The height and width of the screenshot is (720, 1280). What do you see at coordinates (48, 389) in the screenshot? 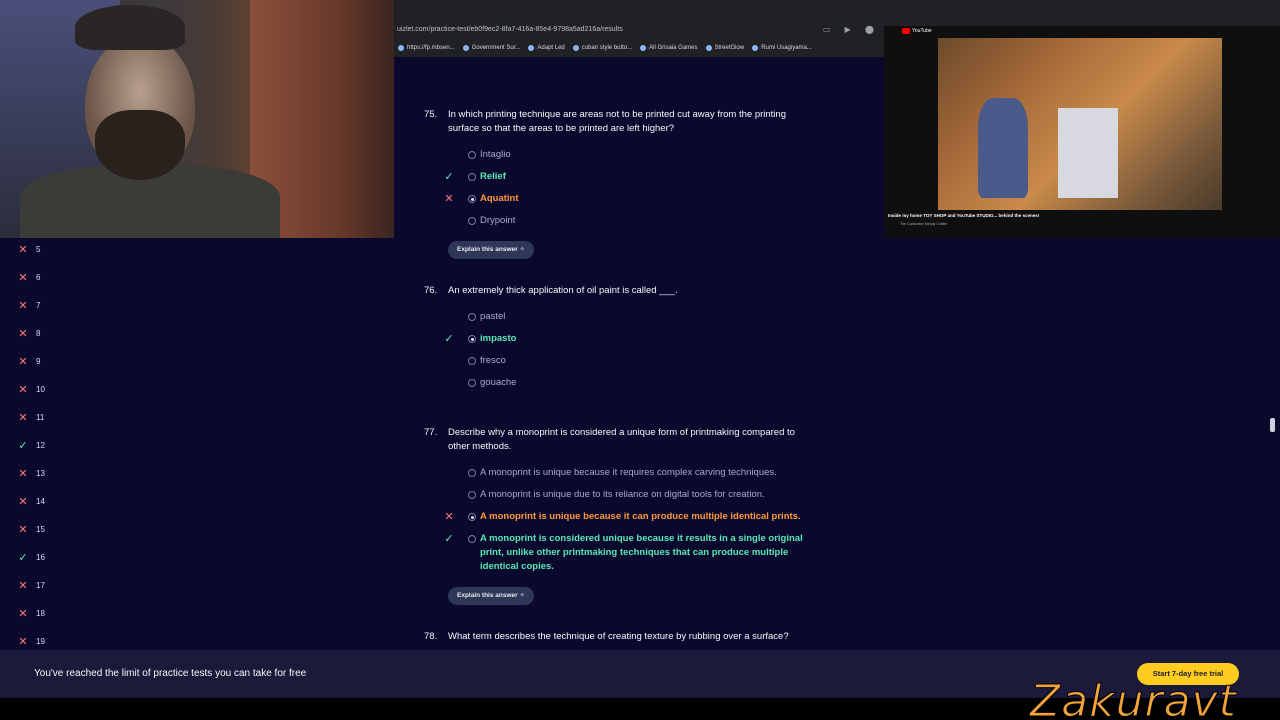
I see `sidebar-question-10: ✕ 10` at bounding box center [48, 389].